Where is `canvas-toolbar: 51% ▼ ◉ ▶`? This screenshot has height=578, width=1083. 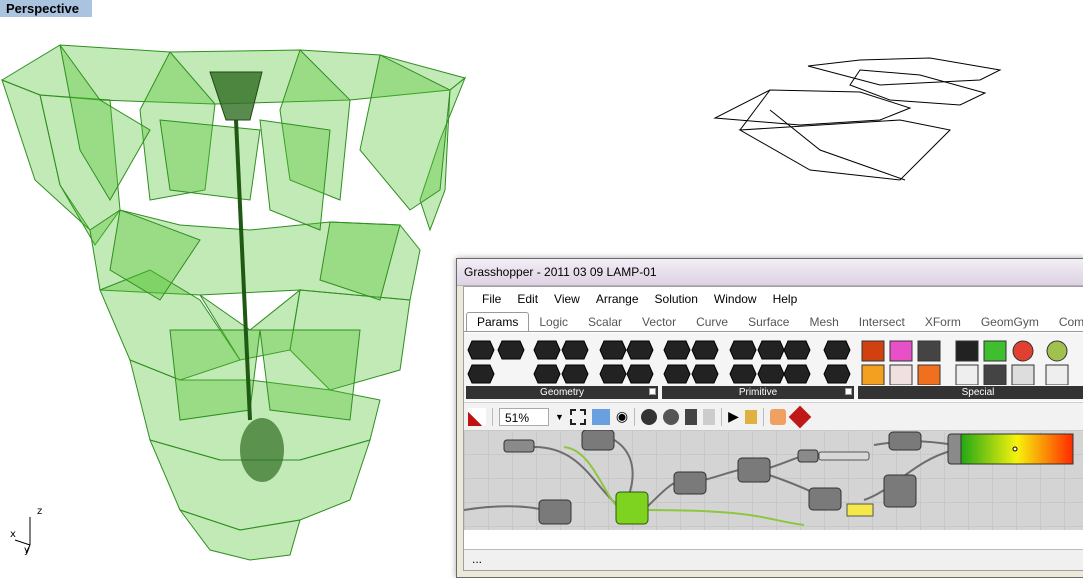
canvas-toolbar: 51% ▼ ◉ ▶ is located at coordinates (773, 416).